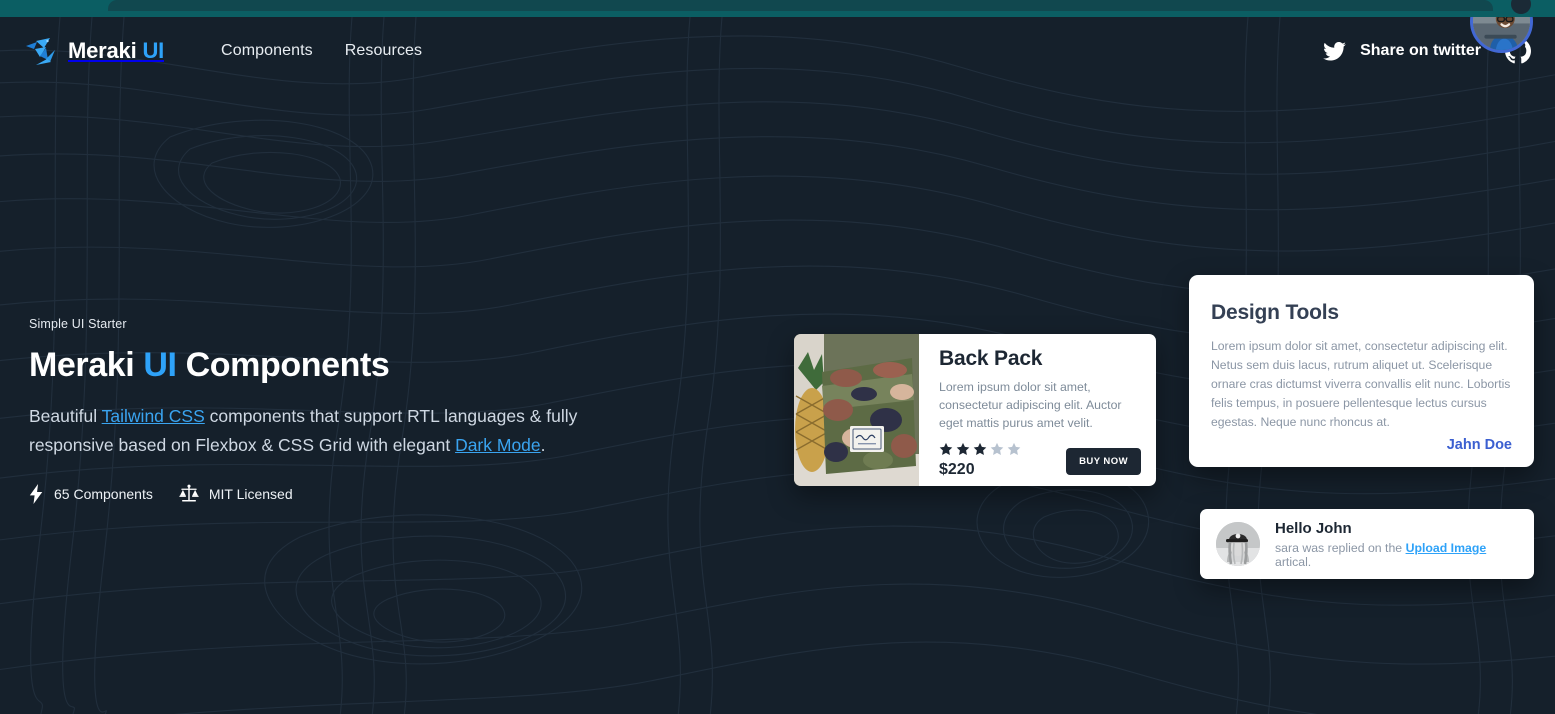 Image resolution: width=1555 pixels, height=714 pixels. I want to click on camouflage-backpack-photo, so click(856, 410).